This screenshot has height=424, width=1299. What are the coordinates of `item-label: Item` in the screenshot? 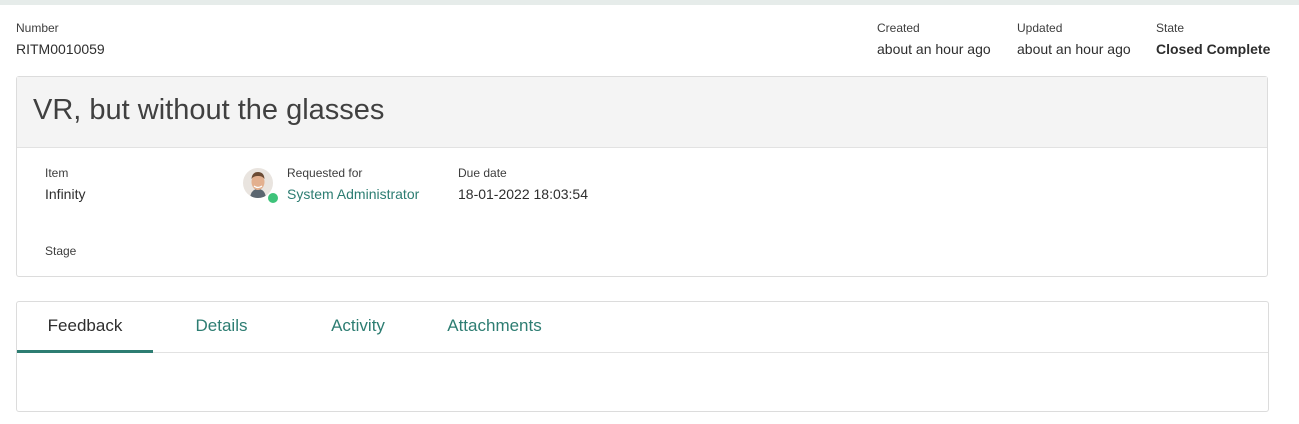 It's located at (57, 173).